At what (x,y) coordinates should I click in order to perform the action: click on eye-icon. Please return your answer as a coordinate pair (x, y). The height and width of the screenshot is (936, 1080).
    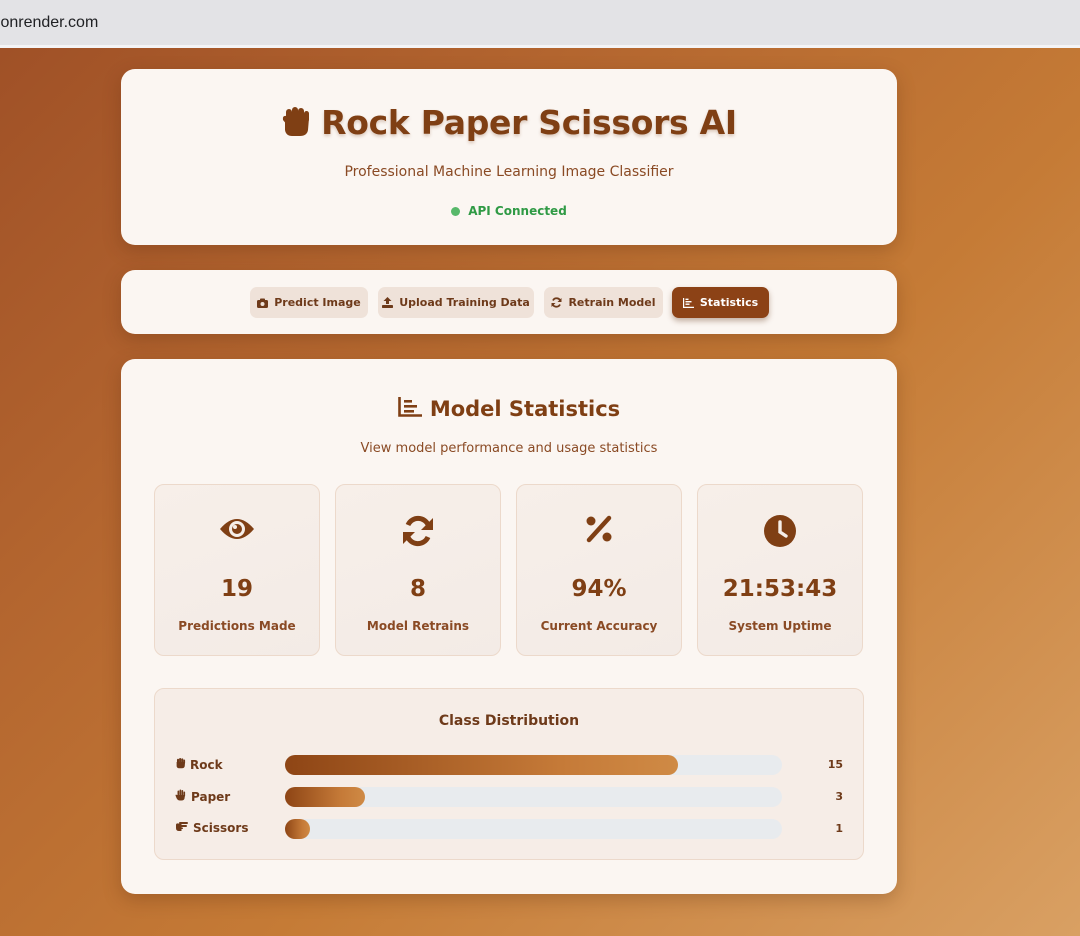
    Looking at the image, I should click on (237, 531).